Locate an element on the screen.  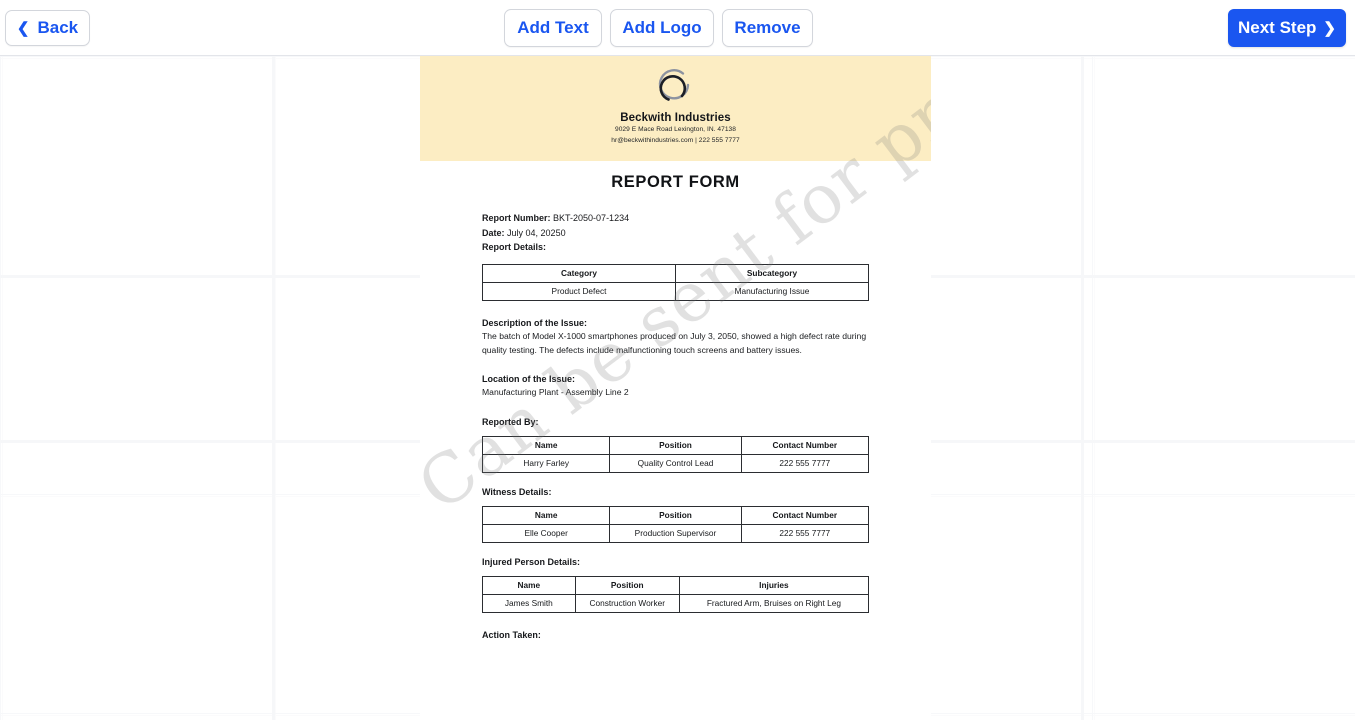
table-cell: Fractured Arm, Bruises on Right Leg is located at coordinates (774, 603).